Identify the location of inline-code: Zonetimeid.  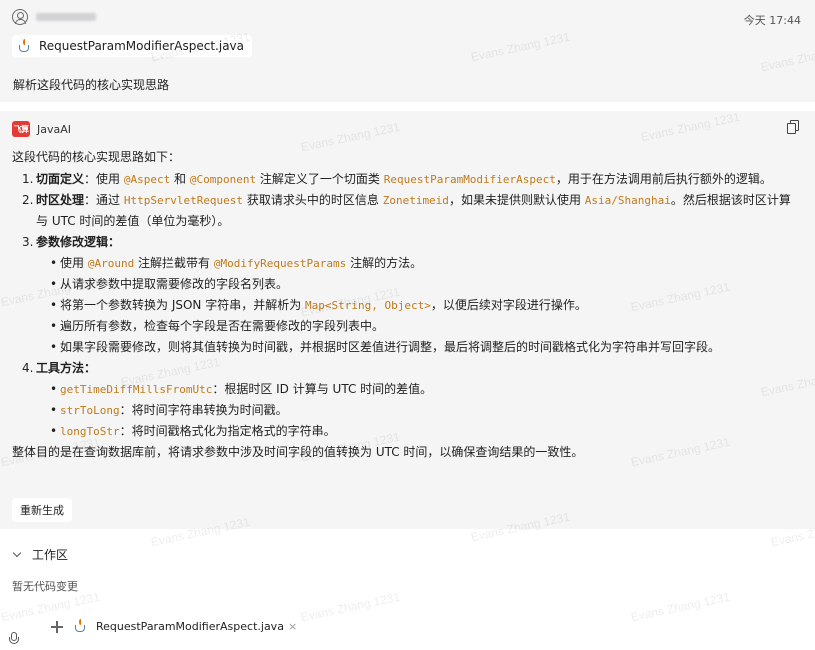
(415, 200).